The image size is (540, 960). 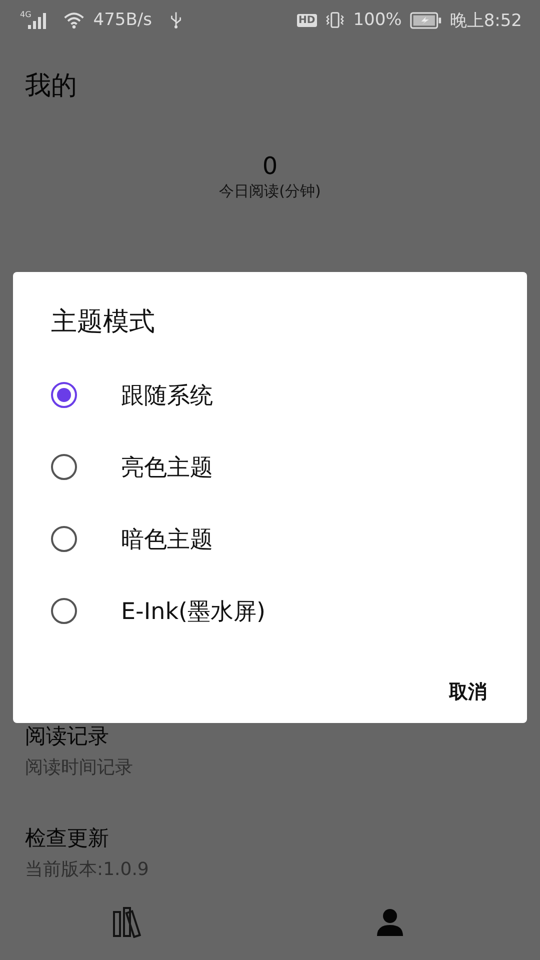 I want to click on theme-option: 跟随系统, so click(x=270, y=395).